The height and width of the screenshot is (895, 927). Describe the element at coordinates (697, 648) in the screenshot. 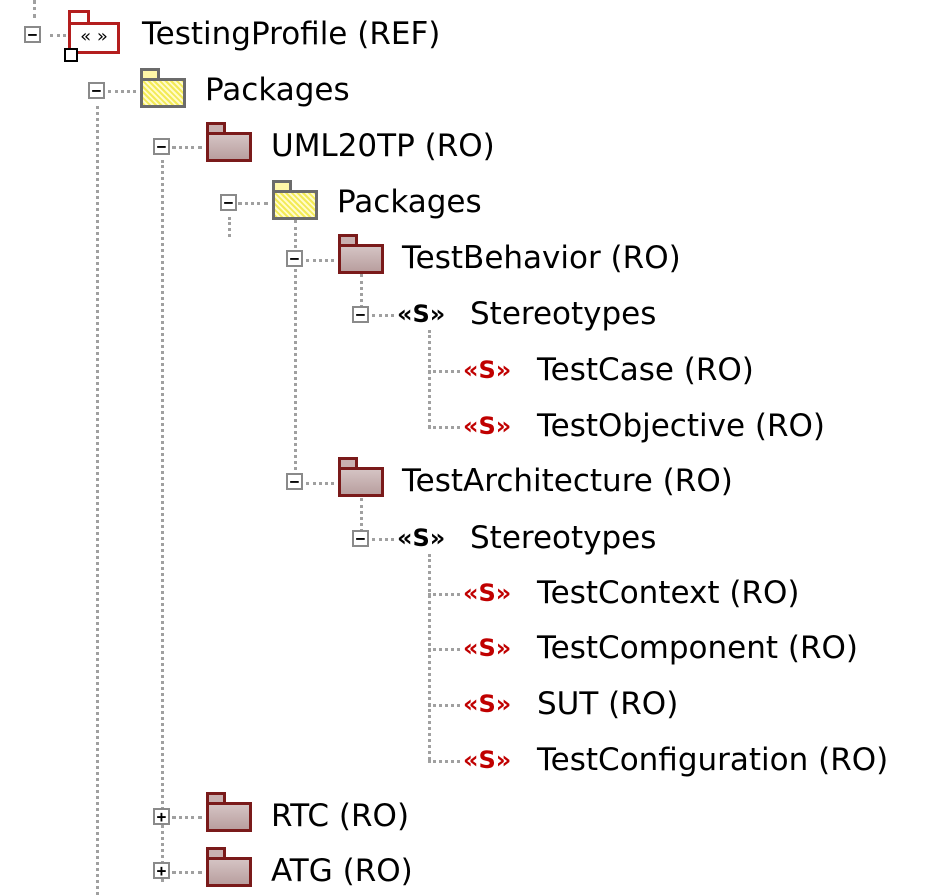

I see `tree-item-label: TestComponent (RO)` at that location.